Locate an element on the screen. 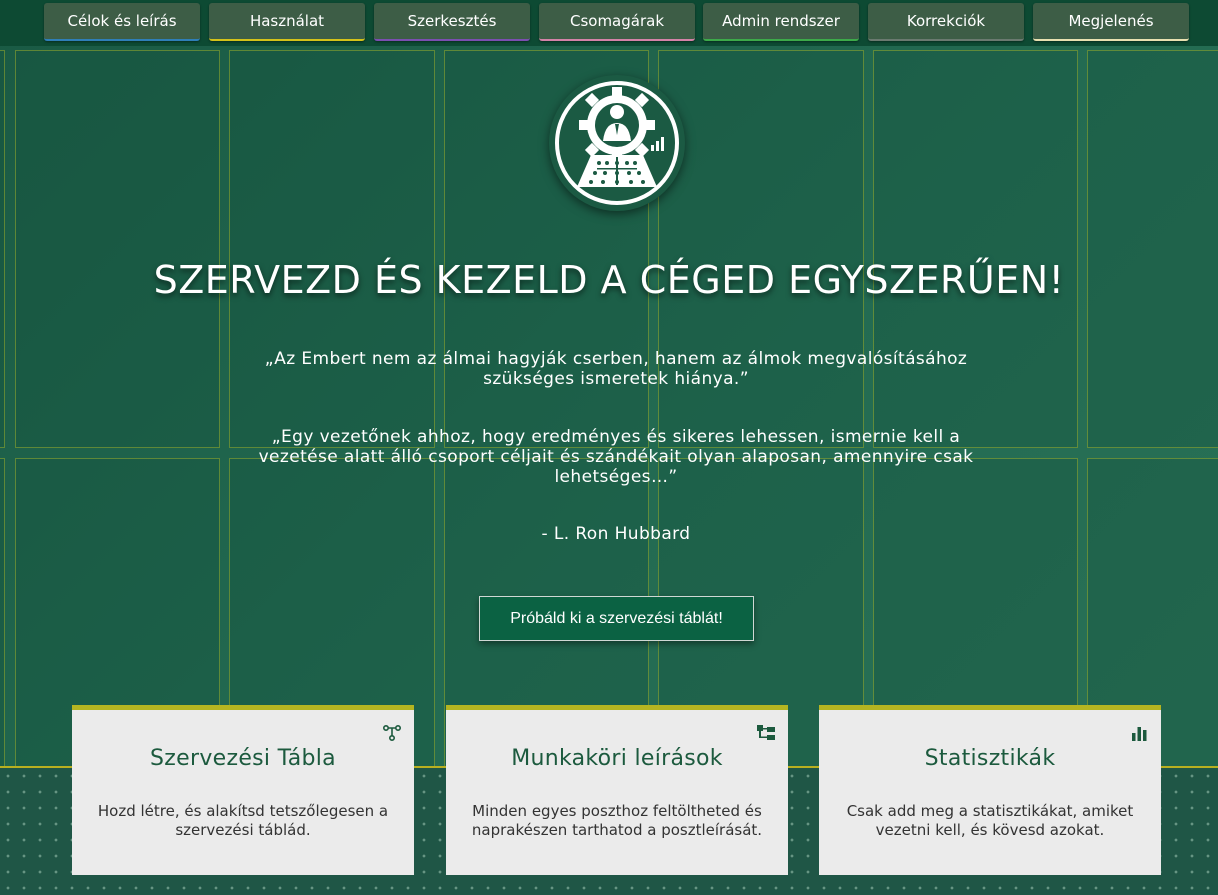 The width and height of the screenshot is (1218, 895). sitemap-icon is located at coordinates (766, 732).